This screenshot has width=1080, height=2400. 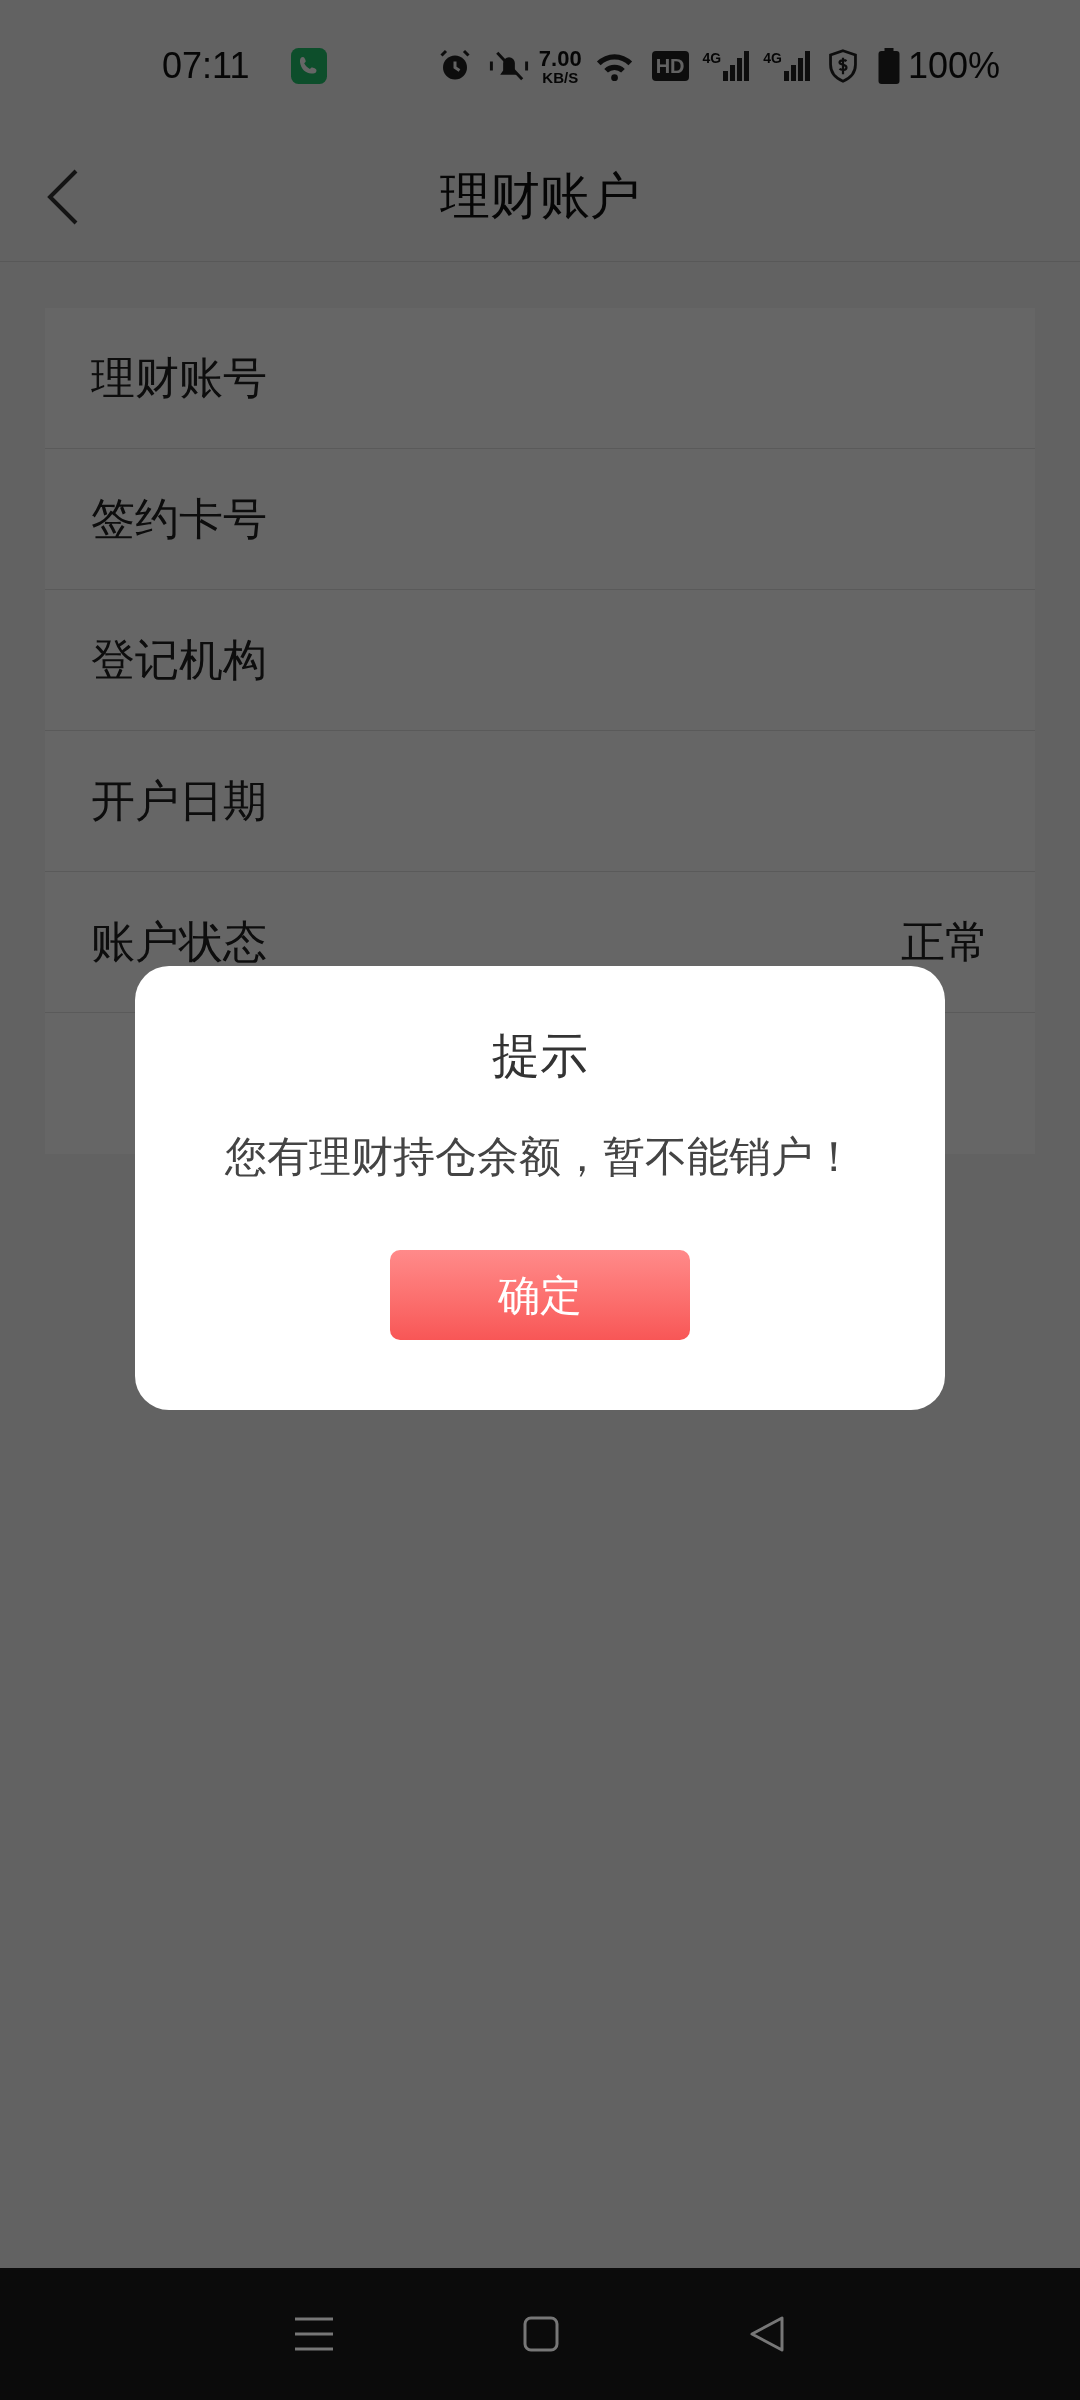 I want to click on back-nav-icon, so click(x=767, y=2334).